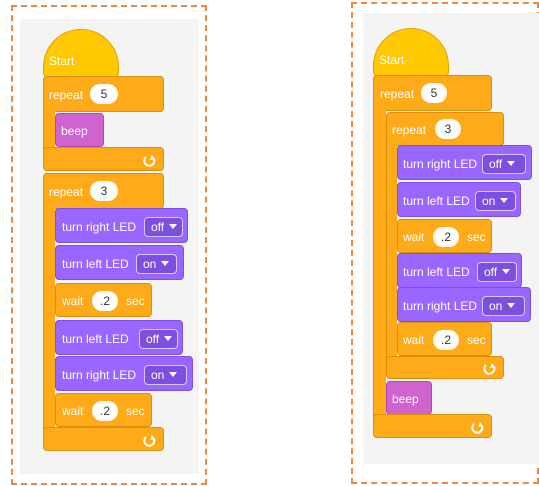 Image resolution: width=539 pixels, height=486 pixels. Describe the element at coordinates (379, 266) in the screenshot. I see `repeat-5-arm` at that location.